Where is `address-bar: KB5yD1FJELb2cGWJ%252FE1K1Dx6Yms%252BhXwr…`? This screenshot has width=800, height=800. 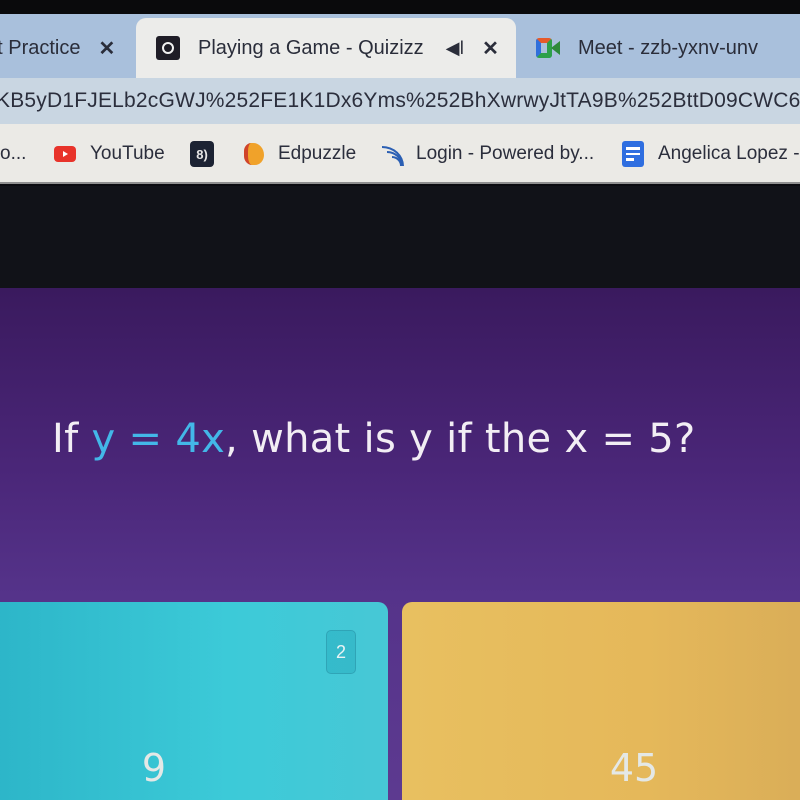
address-bar: KB5yD1FJELb2cGWJ%252FE1K1Dx6Yms%252BhXwr… is located at coordinates (400, 101).